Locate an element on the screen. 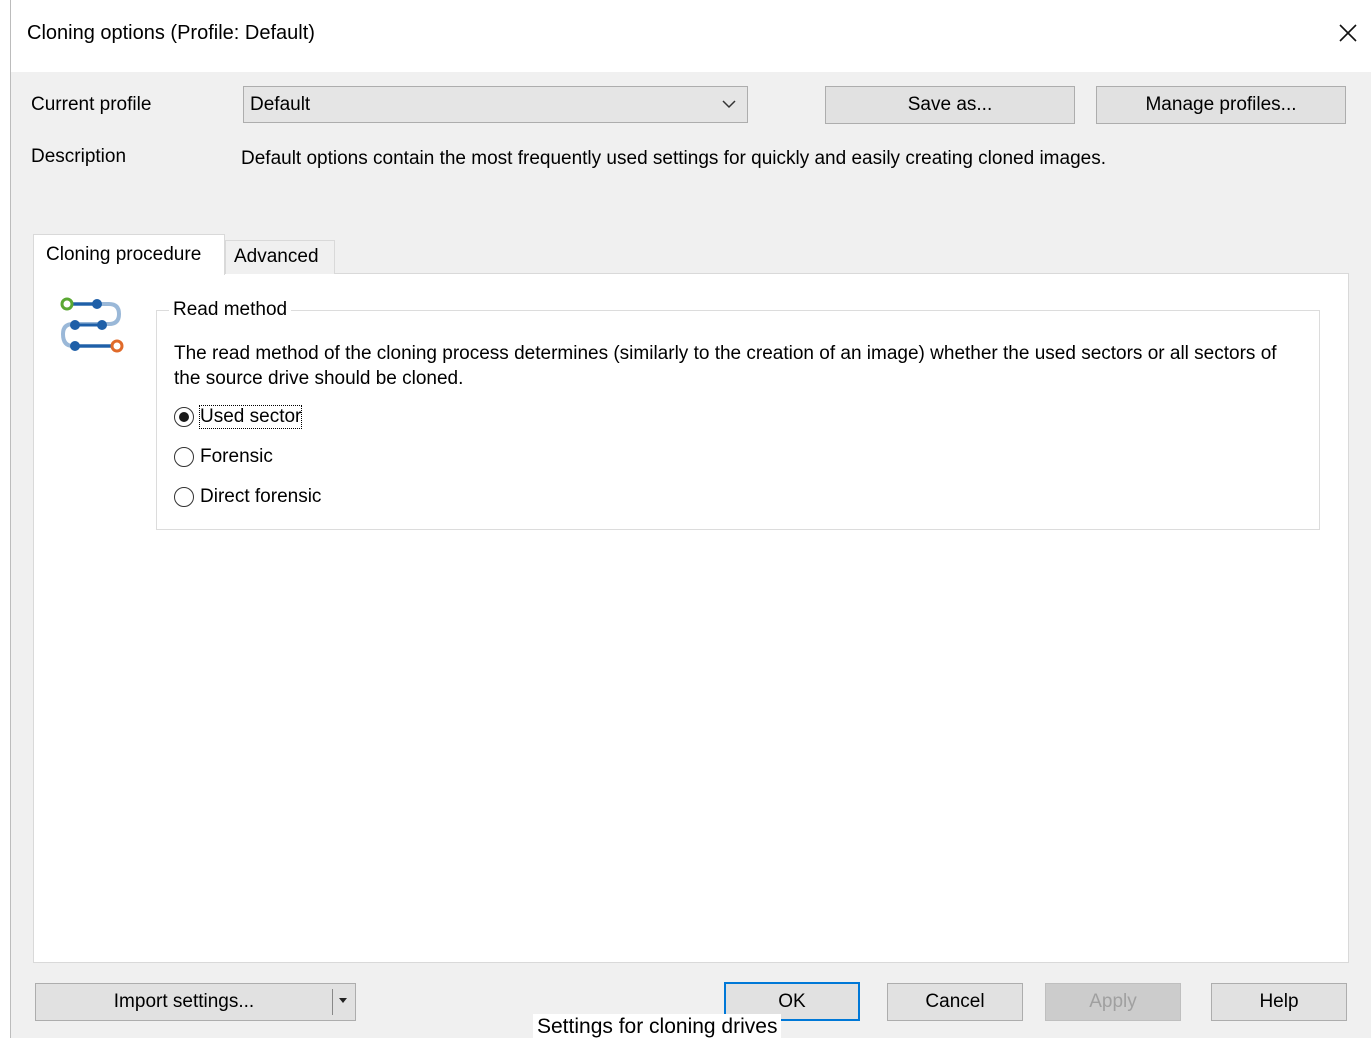 Image resolution: width=1371 pixels, height=1038 pixels. radio-direct-forensic: Direct forensic is located at coordinates (247, 497).